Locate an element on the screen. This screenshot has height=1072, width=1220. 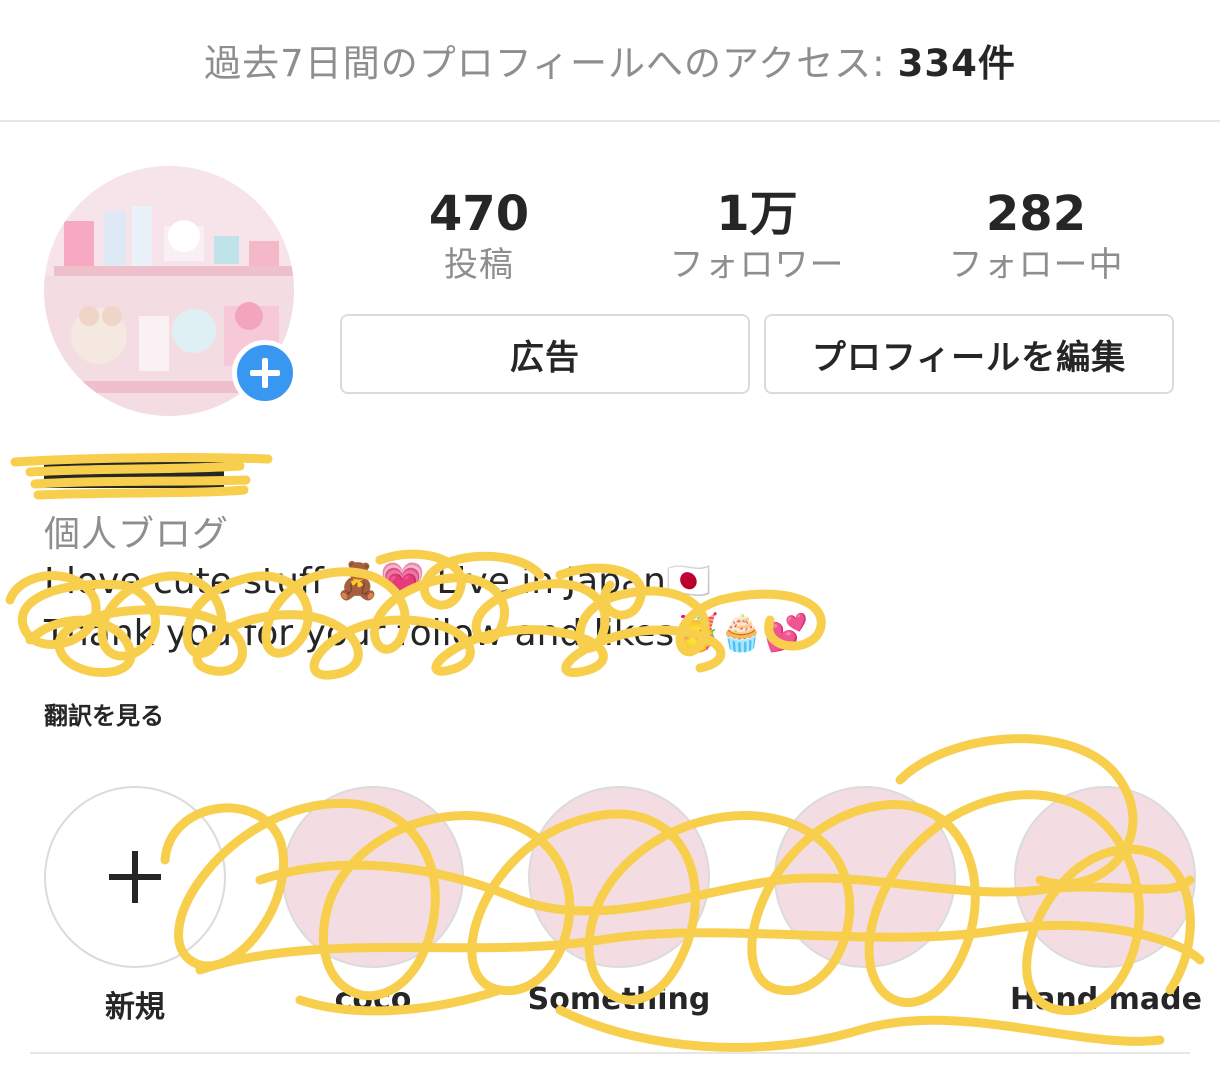
username-redacted is located at coordinates (159, 481).